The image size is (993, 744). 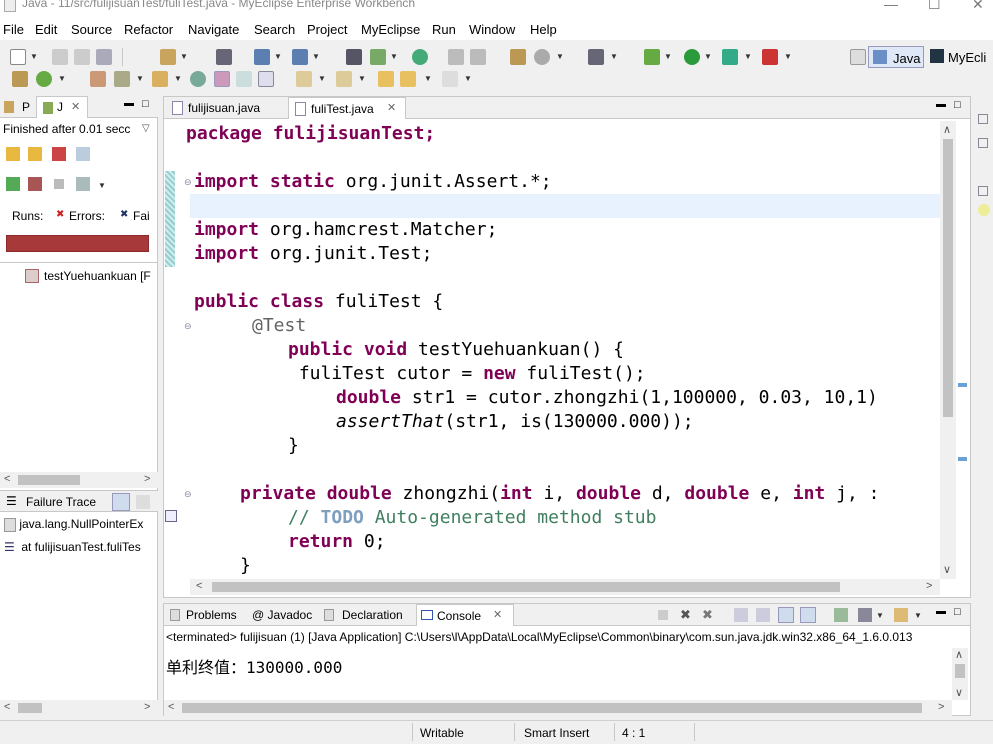 I want to click on block-select-icon, so click(x=244, y=79).